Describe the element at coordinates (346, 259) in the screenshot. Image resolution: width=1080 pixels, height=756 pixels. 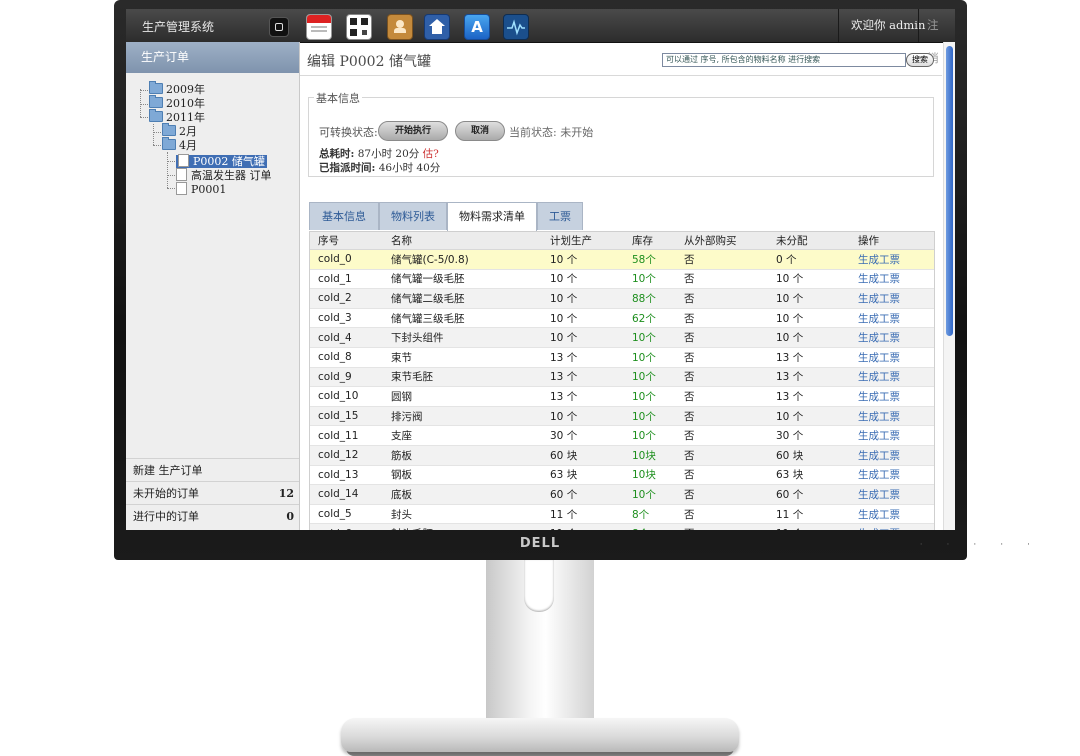
I see `cell-index: cold_0` at that location.